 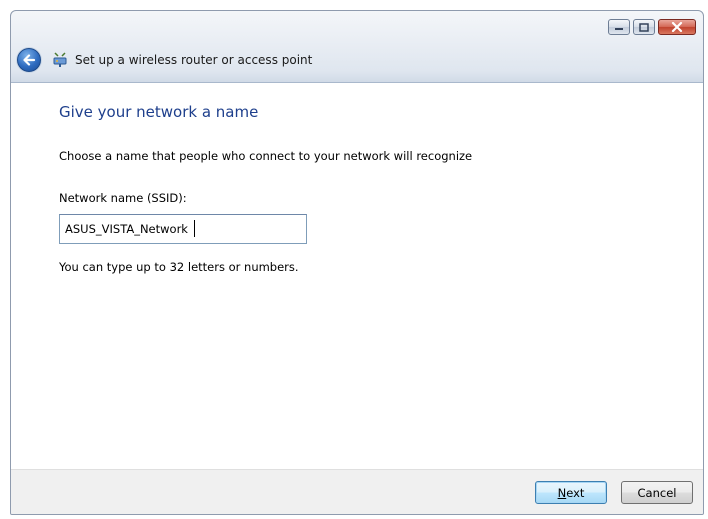 I want to click on next-button: Next, so click(x=571, y=492).